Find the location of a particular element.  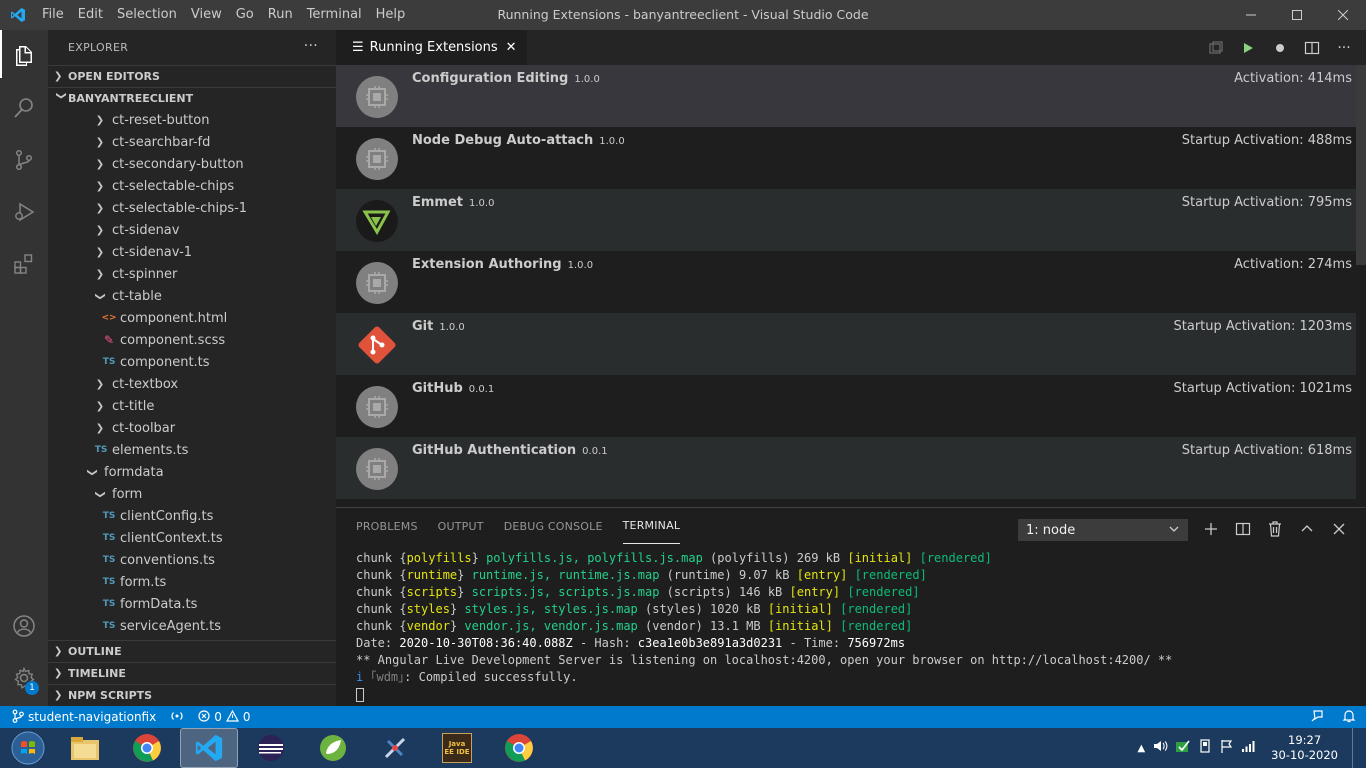

tree-folder: ❯ ct-table is located at coordinates (192, 296).